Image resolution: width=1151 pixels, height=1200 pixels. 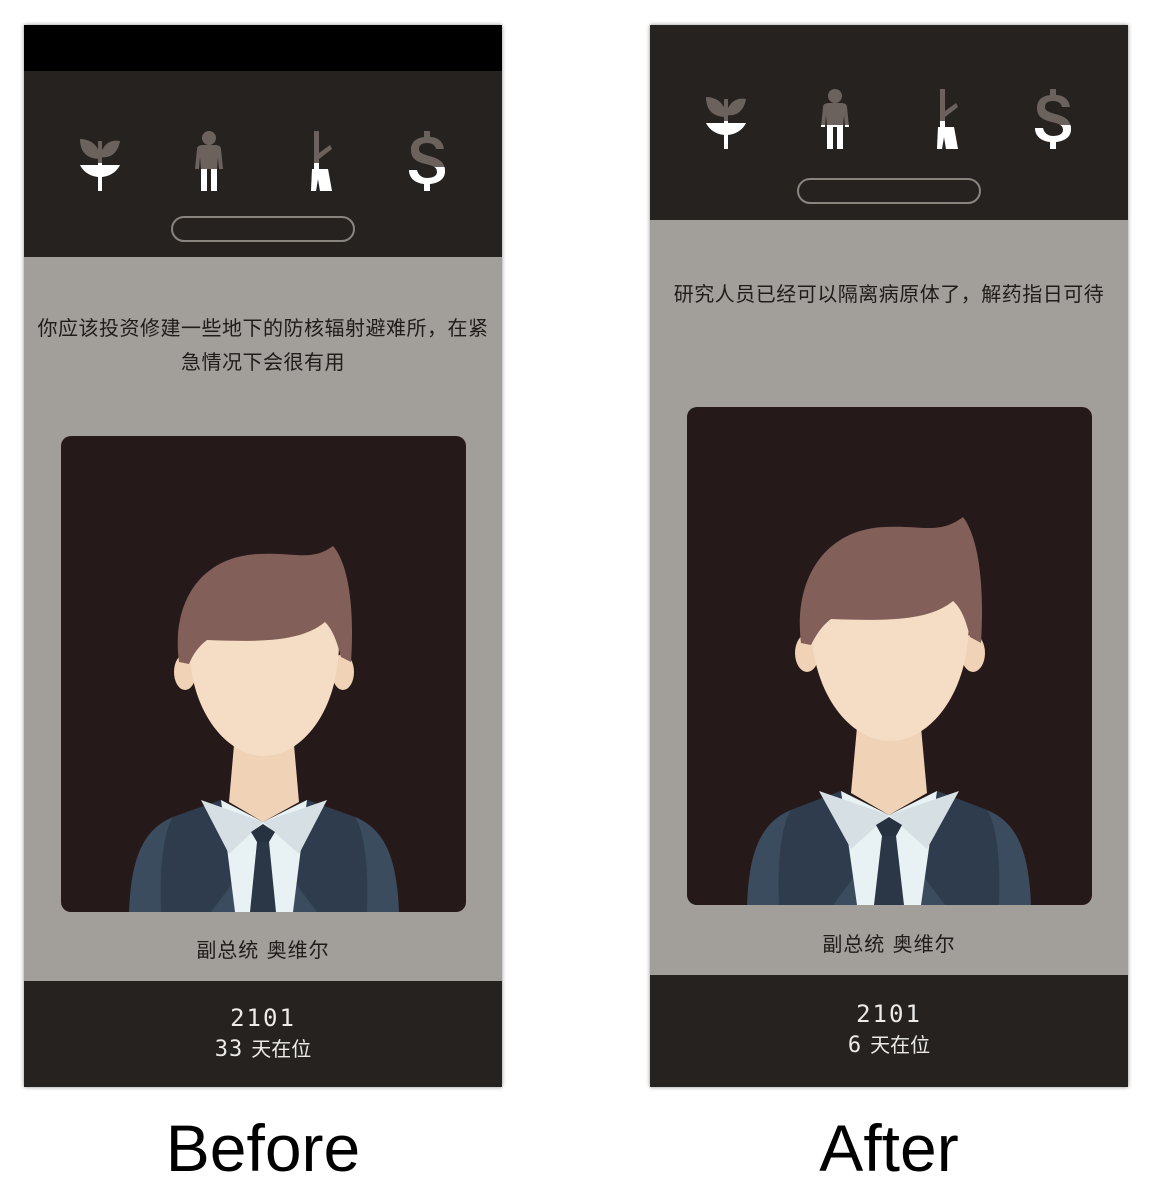 I want to click on reign-footer: 2101 33 天在位, so click(x=263, y=1034).